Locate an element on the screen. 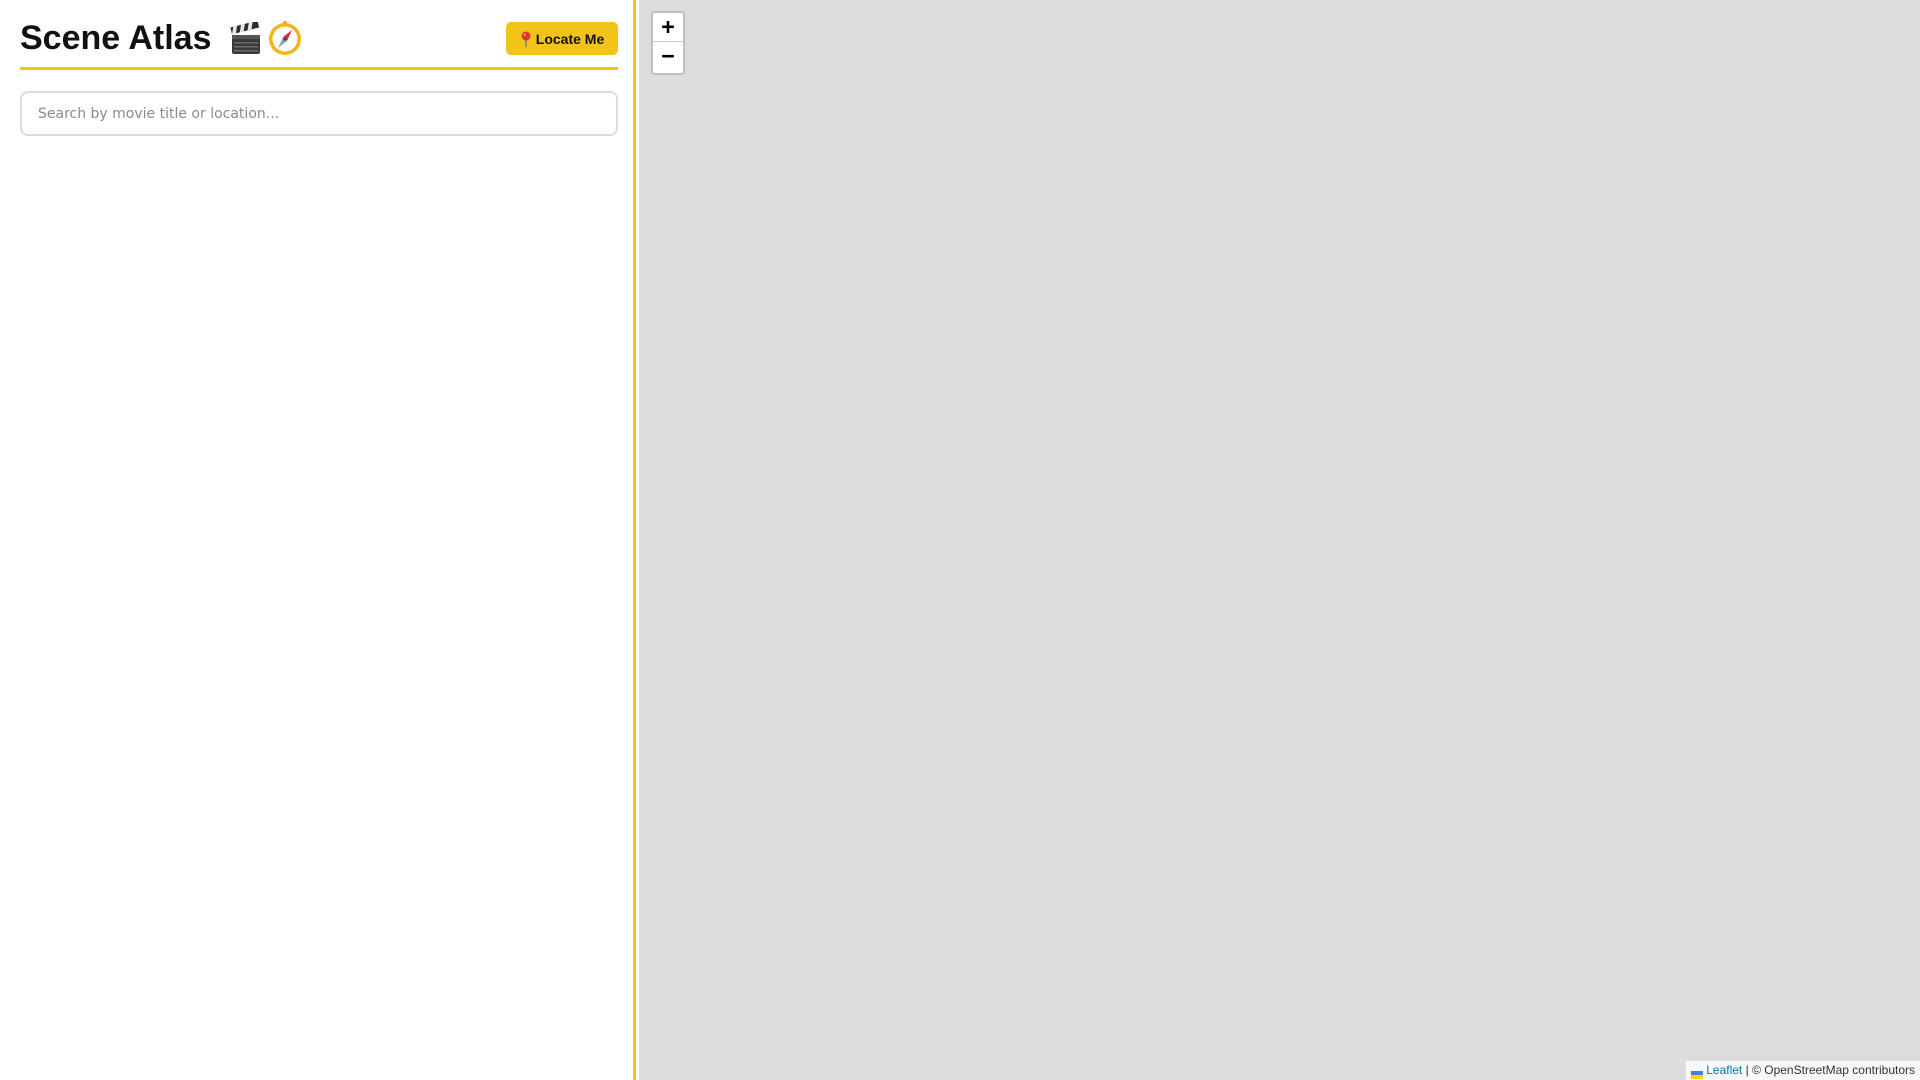 The width and height of the screenshot is (1920, 1080). sidebar-header: Scene Atlas Locate Me is located at coordinates (319, 41).